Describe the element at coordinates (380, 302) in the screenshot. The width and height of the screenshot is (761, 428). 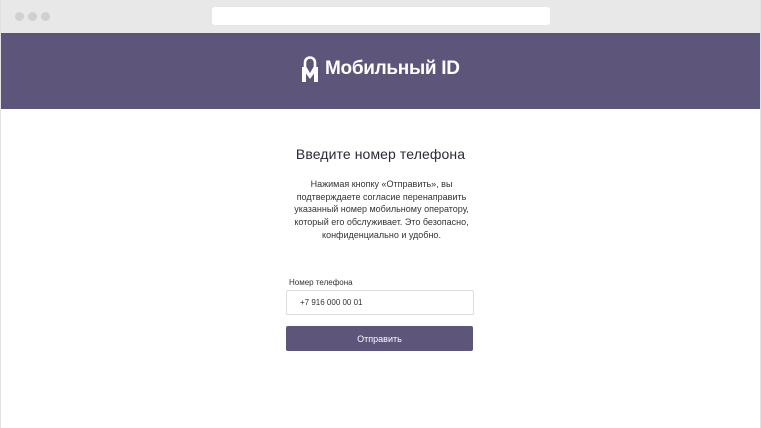
I see `phone-input` at that location.